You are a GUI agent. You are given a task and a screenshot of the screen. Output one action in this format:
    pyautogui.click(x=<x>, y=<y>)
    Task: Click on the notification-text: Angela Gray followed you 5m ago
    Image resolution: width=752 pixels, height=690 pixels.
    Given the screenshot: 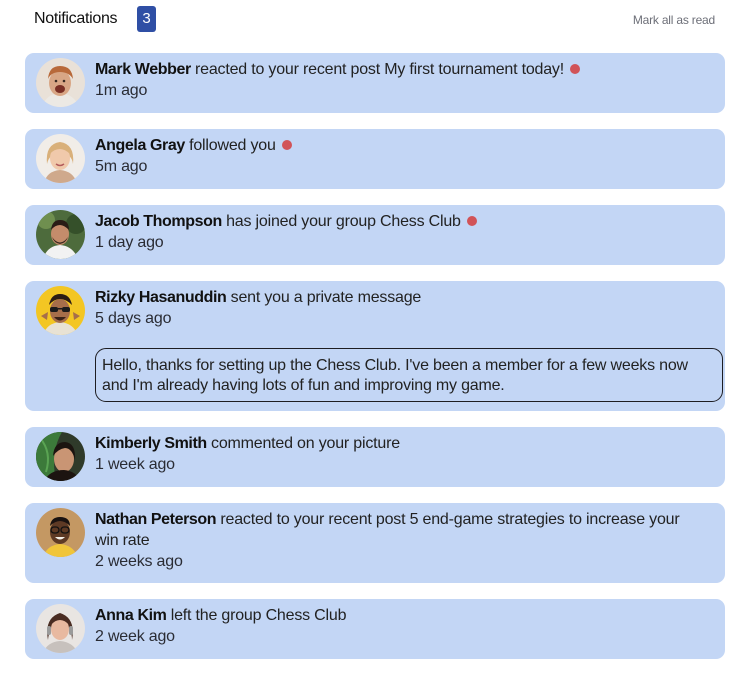 What is the action you would take?
    pyautogui.click(x=400, y=156)
    